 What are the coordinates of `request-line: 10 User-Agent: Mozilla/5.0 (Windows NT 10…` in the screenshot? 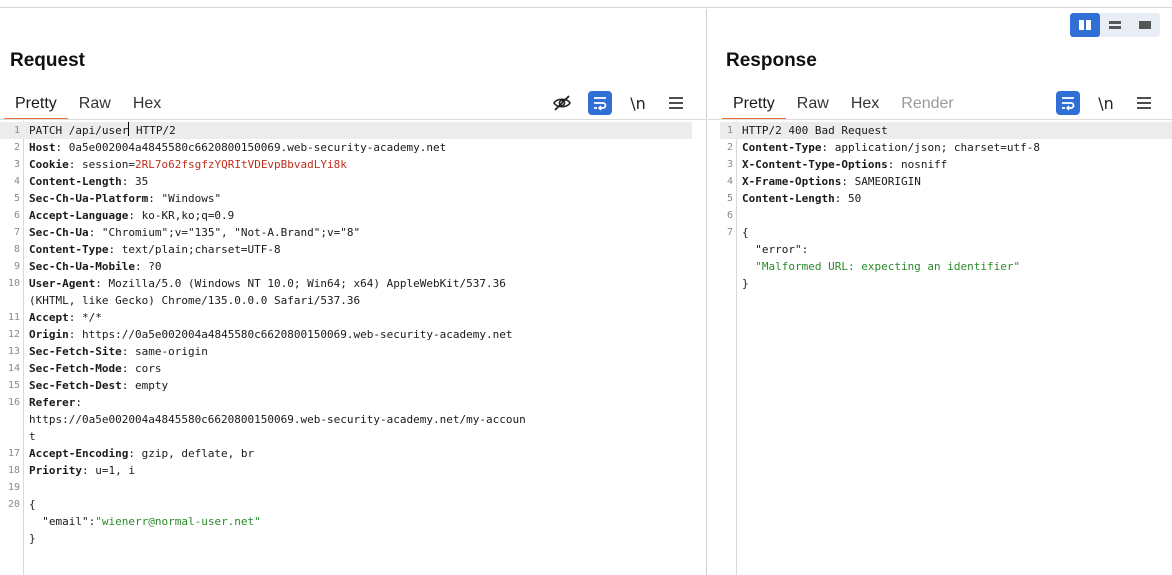 It's located at (346, 283).